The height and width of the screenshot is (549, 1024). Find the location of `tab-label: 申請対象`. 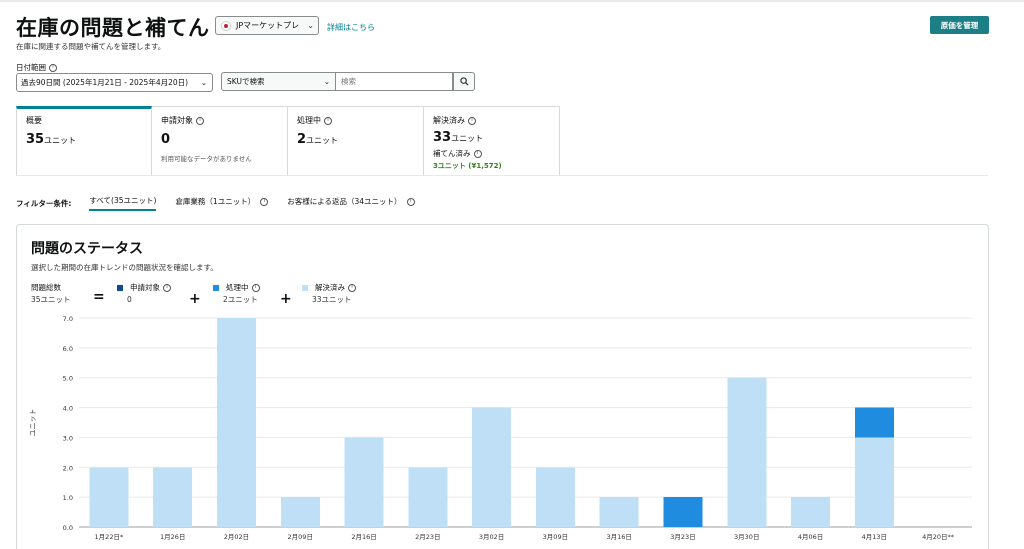

tab-label: 申請対象 is located at coordinates (177, 120).